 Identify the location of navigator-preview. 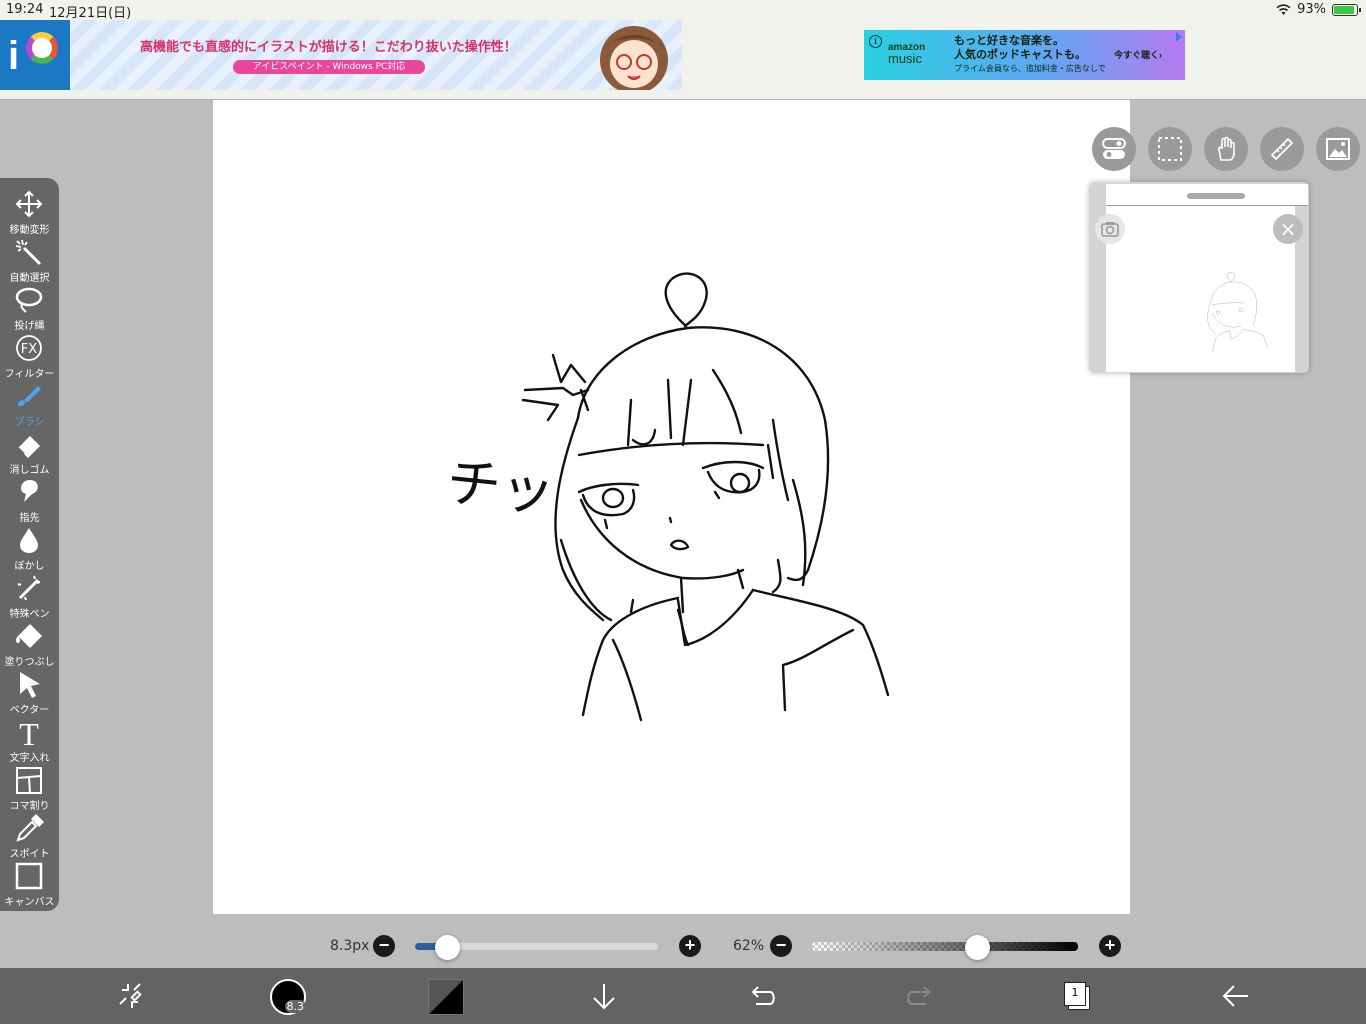
(1200, 289).